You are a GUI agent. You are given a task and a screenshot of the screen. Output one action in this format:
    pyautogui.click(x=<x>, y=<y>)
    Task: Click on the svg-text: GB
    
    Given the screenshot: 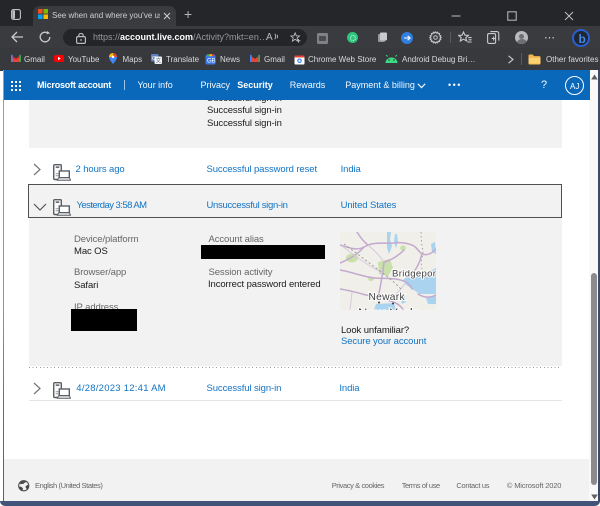 What is the action you would take?
    pyautogui.click(x=211, y=61)
    